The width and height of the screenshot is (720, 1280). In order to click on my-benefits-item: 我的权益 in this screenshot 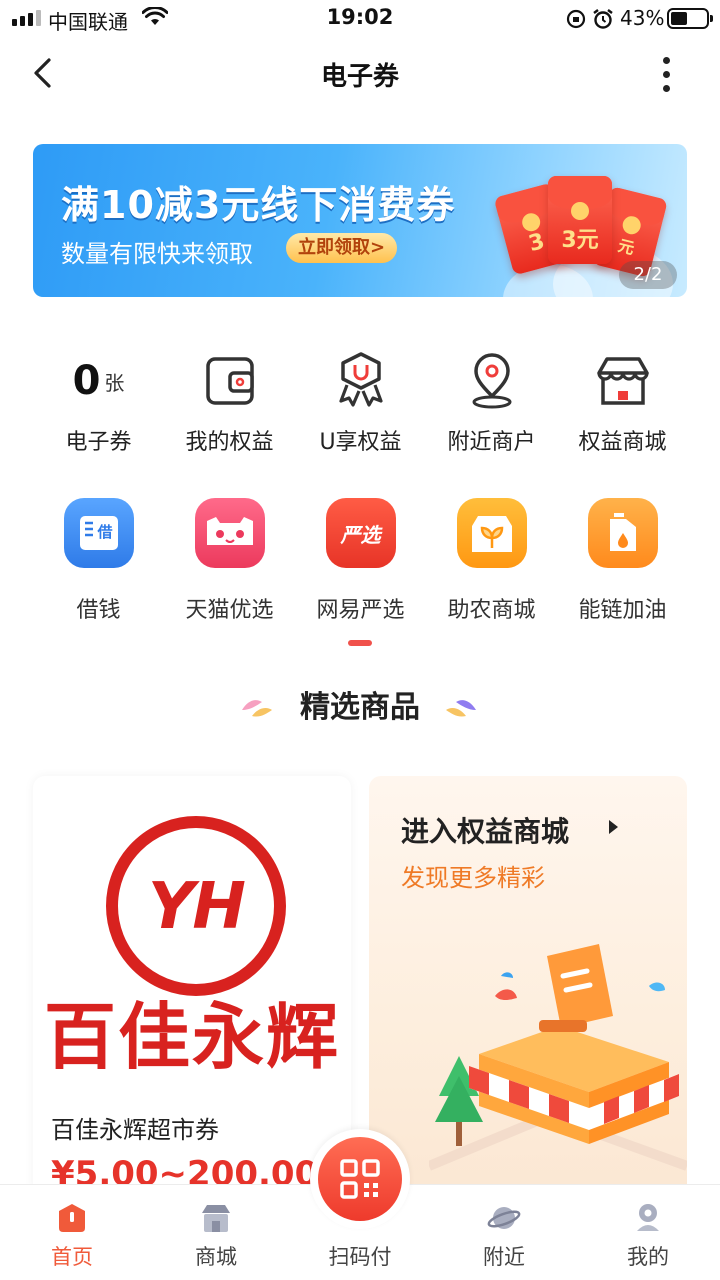, I will do `click(229, 403)`.